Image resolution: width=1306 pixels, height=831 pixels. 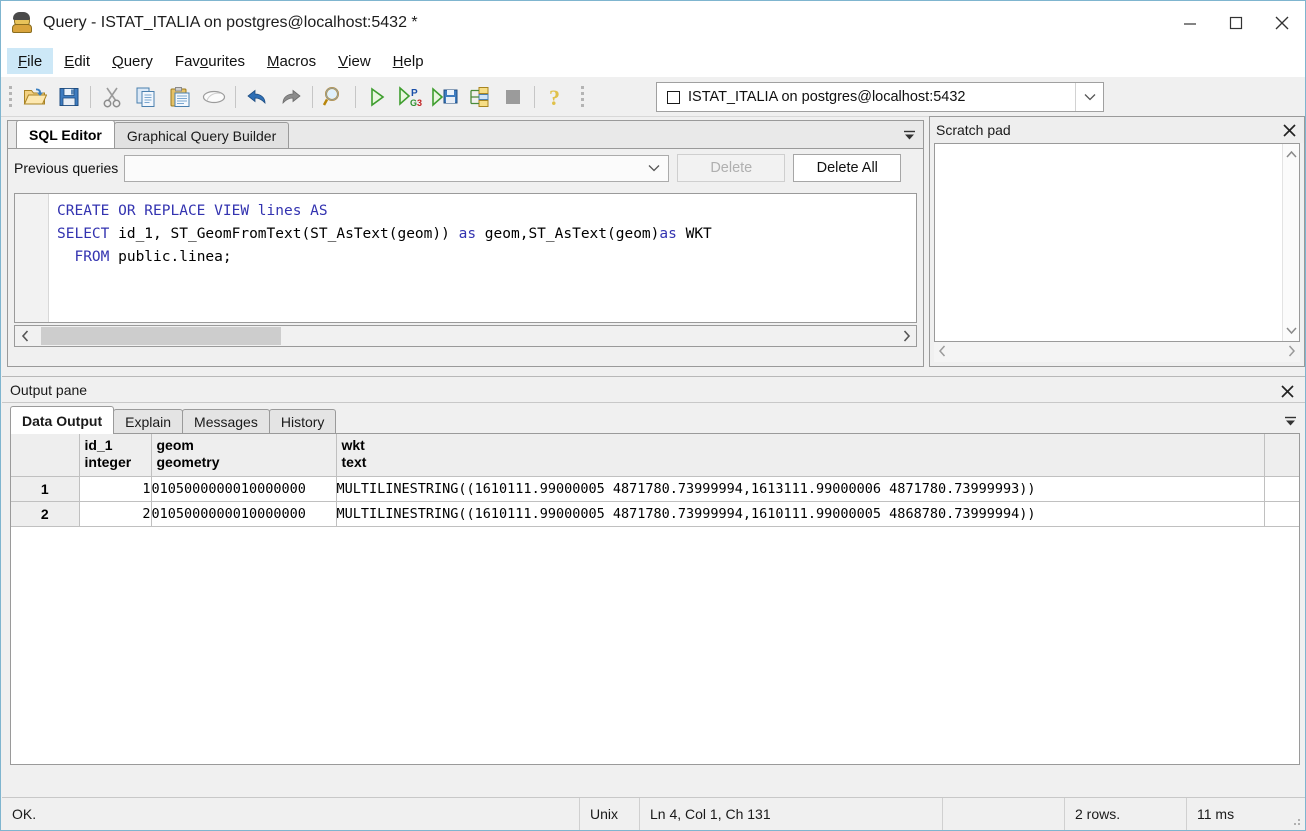 I want to click on scratch-pad-input, so click(x=1117, y=242).